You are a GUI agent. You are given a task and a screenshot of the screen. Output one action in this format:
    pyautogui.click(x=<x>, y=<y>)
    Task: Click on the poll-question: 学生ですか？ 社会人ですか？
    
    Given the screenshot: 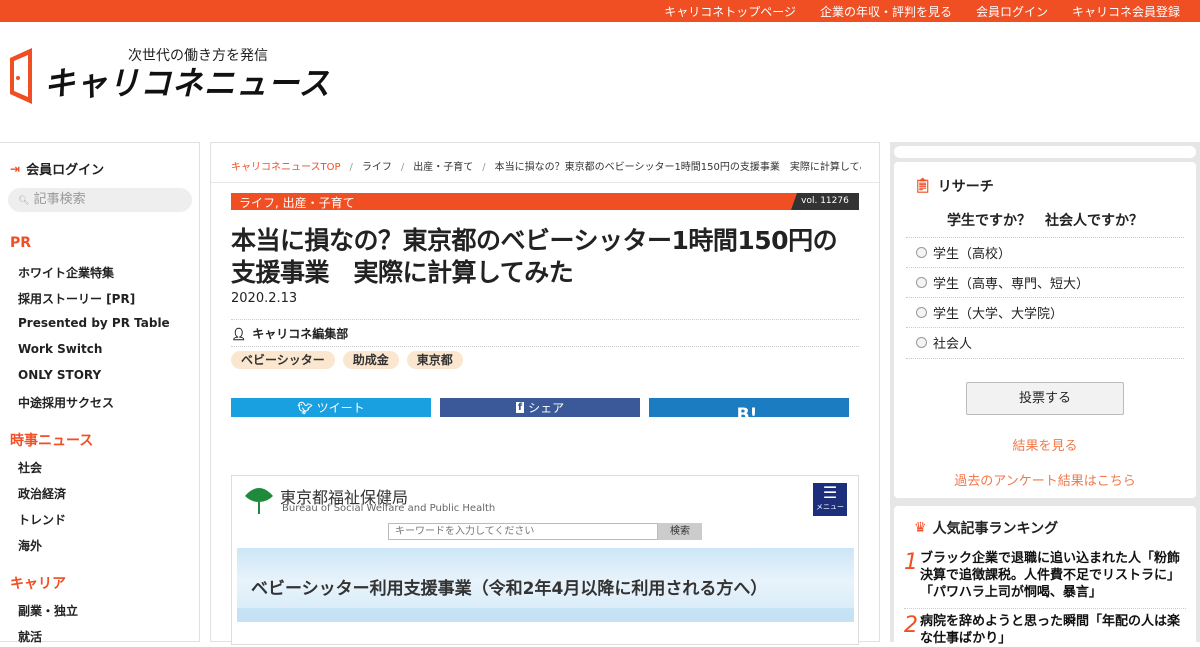 What is the action you would take?
    pyautogui.click(x=1045, y=221)
    